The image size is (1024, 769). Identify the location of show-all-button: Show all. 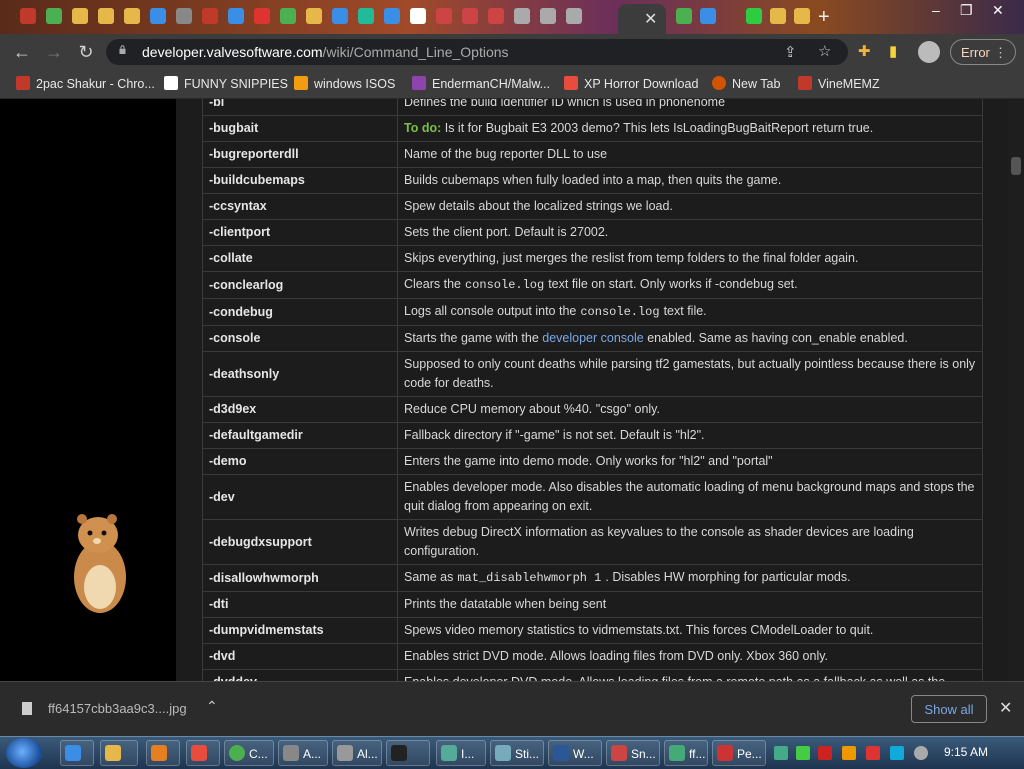
(949, 709).